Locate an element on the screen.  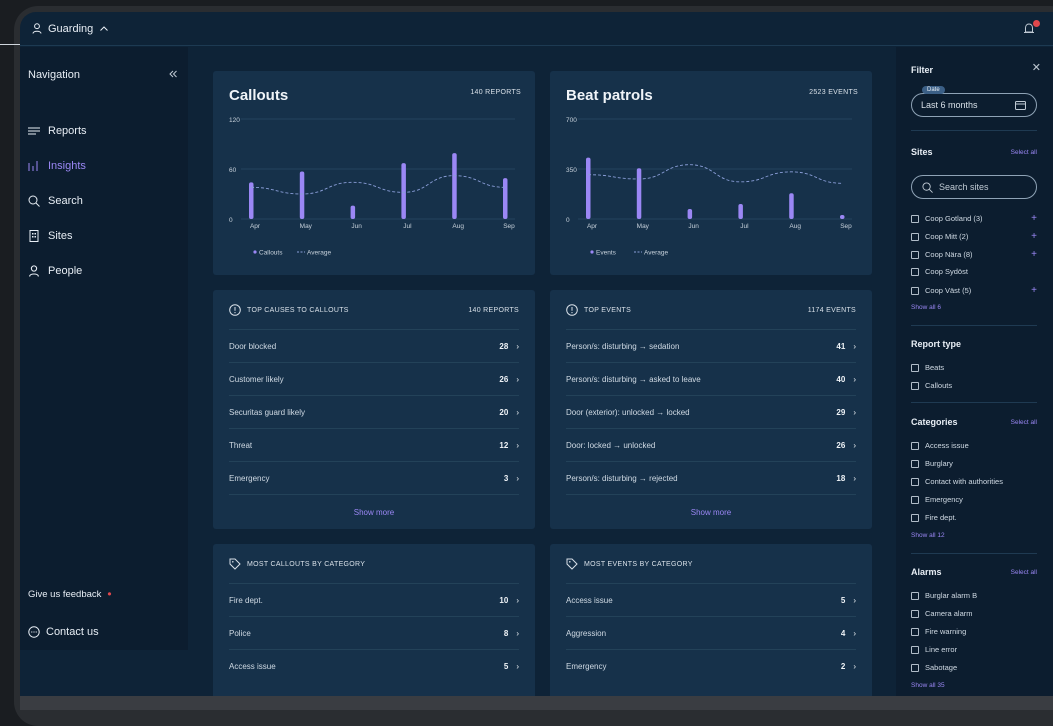
list-item: Person/s: disturbing → sedation 41 › is located at coordinates (711, 345).